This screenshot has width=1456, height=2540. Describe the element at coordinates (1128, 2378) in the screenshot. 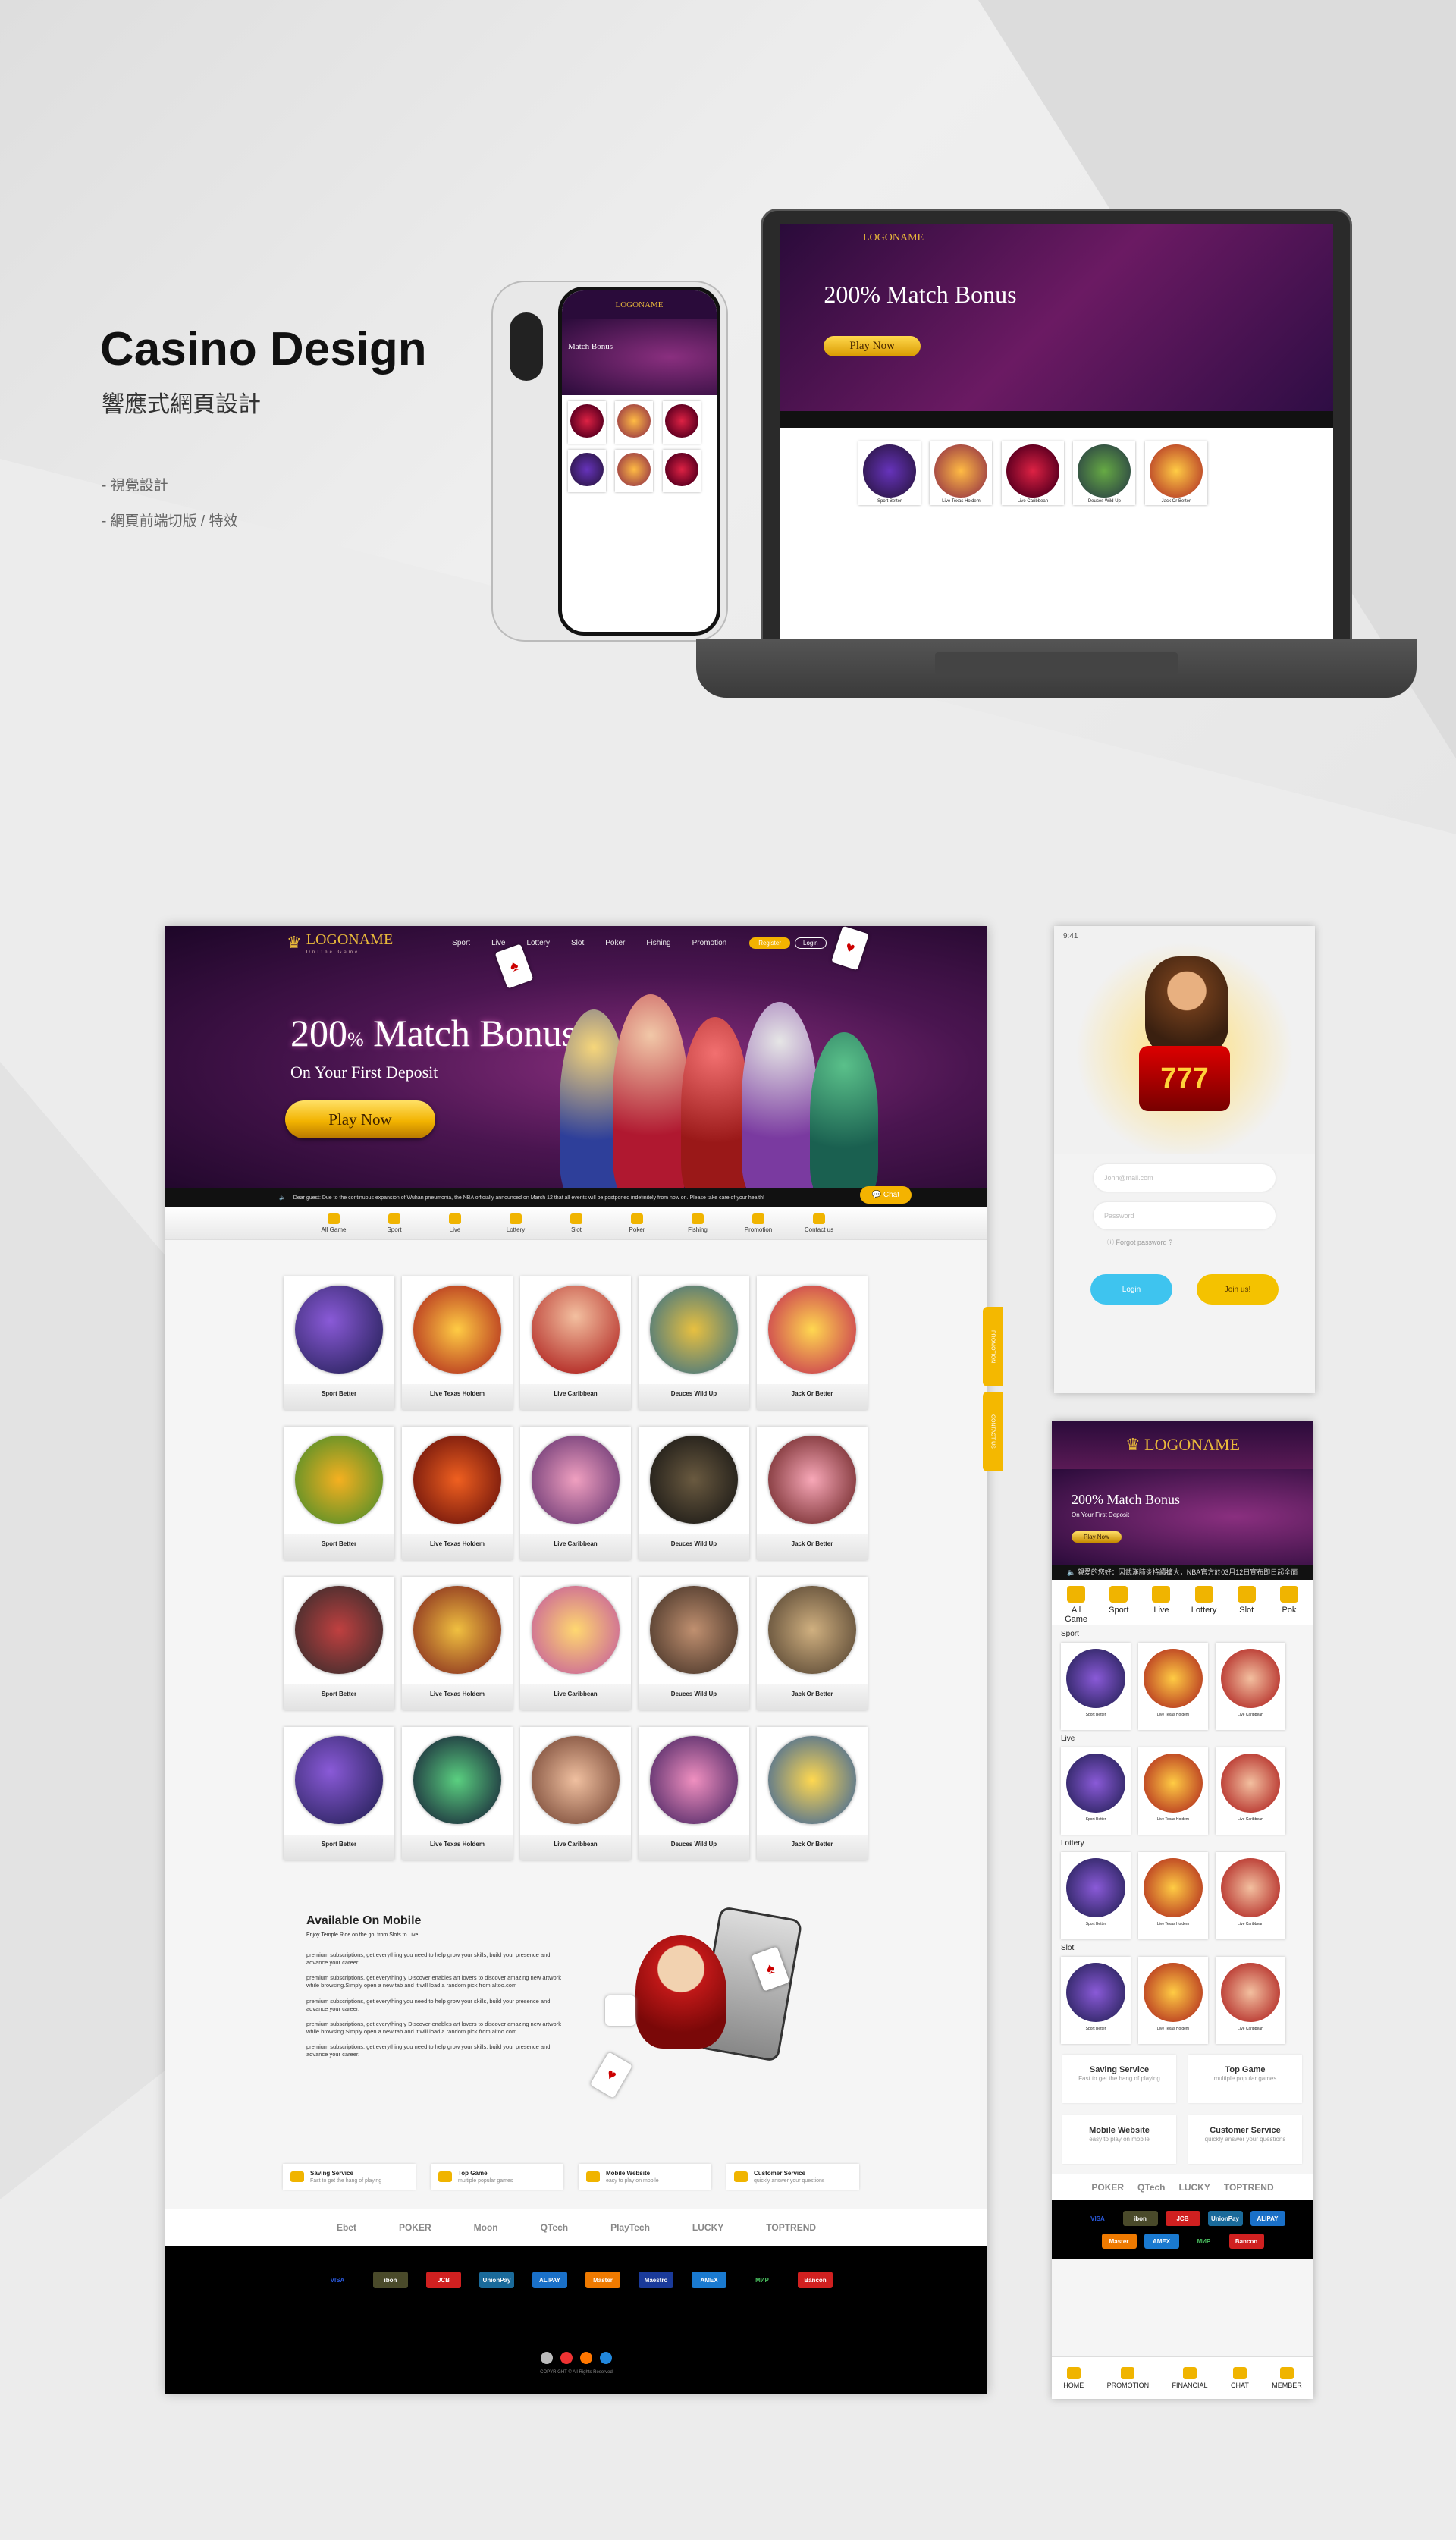

I see `nav-promotion: PROMOTION` at that location.